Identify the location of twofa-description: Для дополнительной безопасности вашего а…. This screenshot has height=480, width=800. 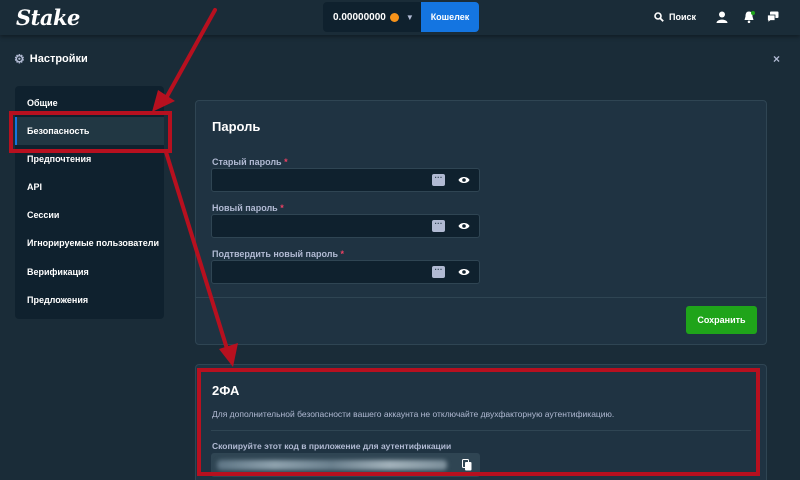
(413, 414).